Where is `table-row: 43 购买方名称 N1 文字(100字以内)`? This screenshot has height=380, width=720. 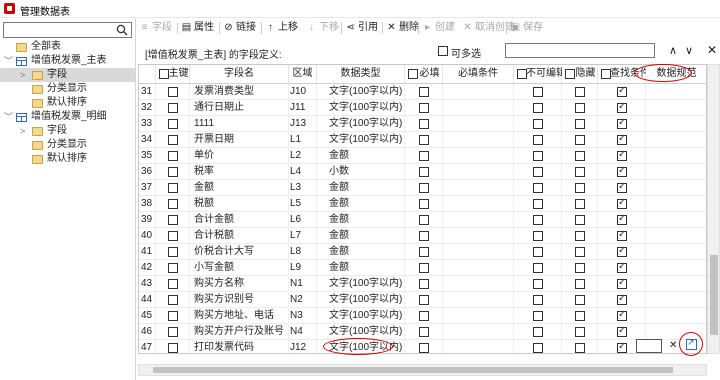 table-row: 43 购买方名称 N1 文字(100字以内) is located at coordinates (422, 284).